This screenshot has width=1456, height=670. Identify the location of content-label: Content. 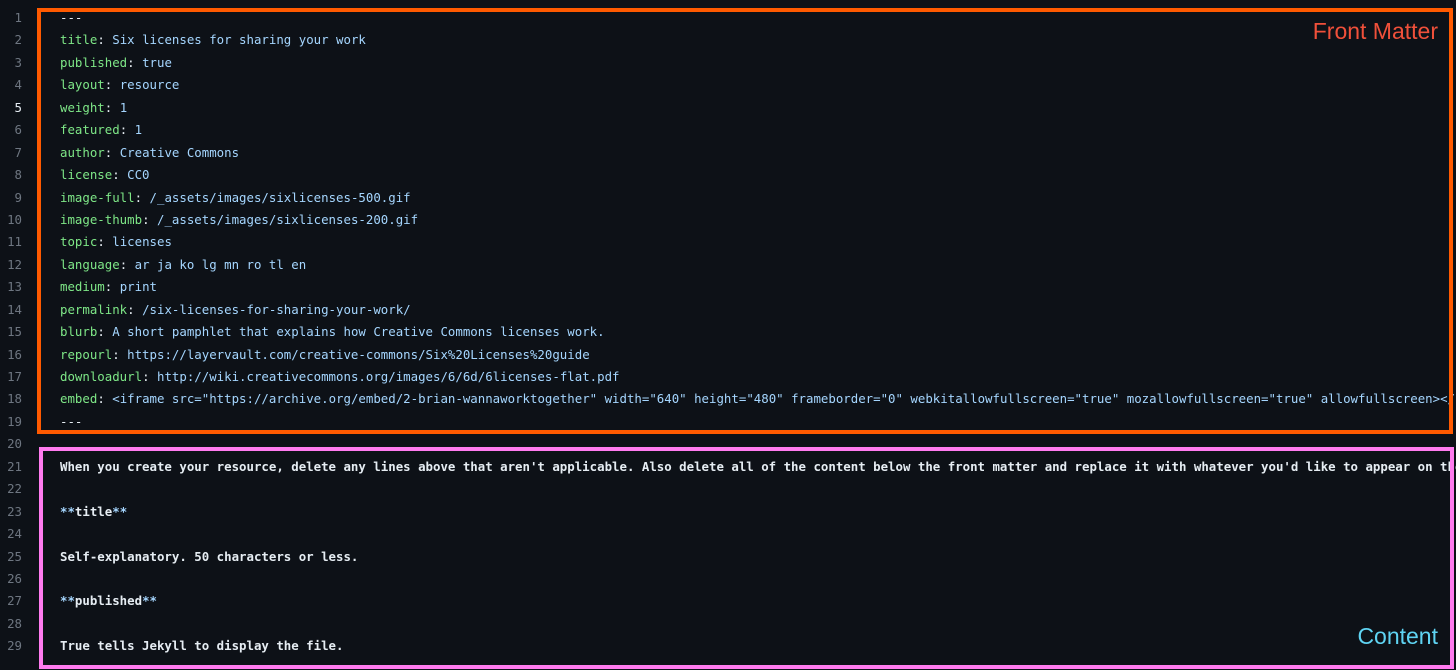
(1397, 636).